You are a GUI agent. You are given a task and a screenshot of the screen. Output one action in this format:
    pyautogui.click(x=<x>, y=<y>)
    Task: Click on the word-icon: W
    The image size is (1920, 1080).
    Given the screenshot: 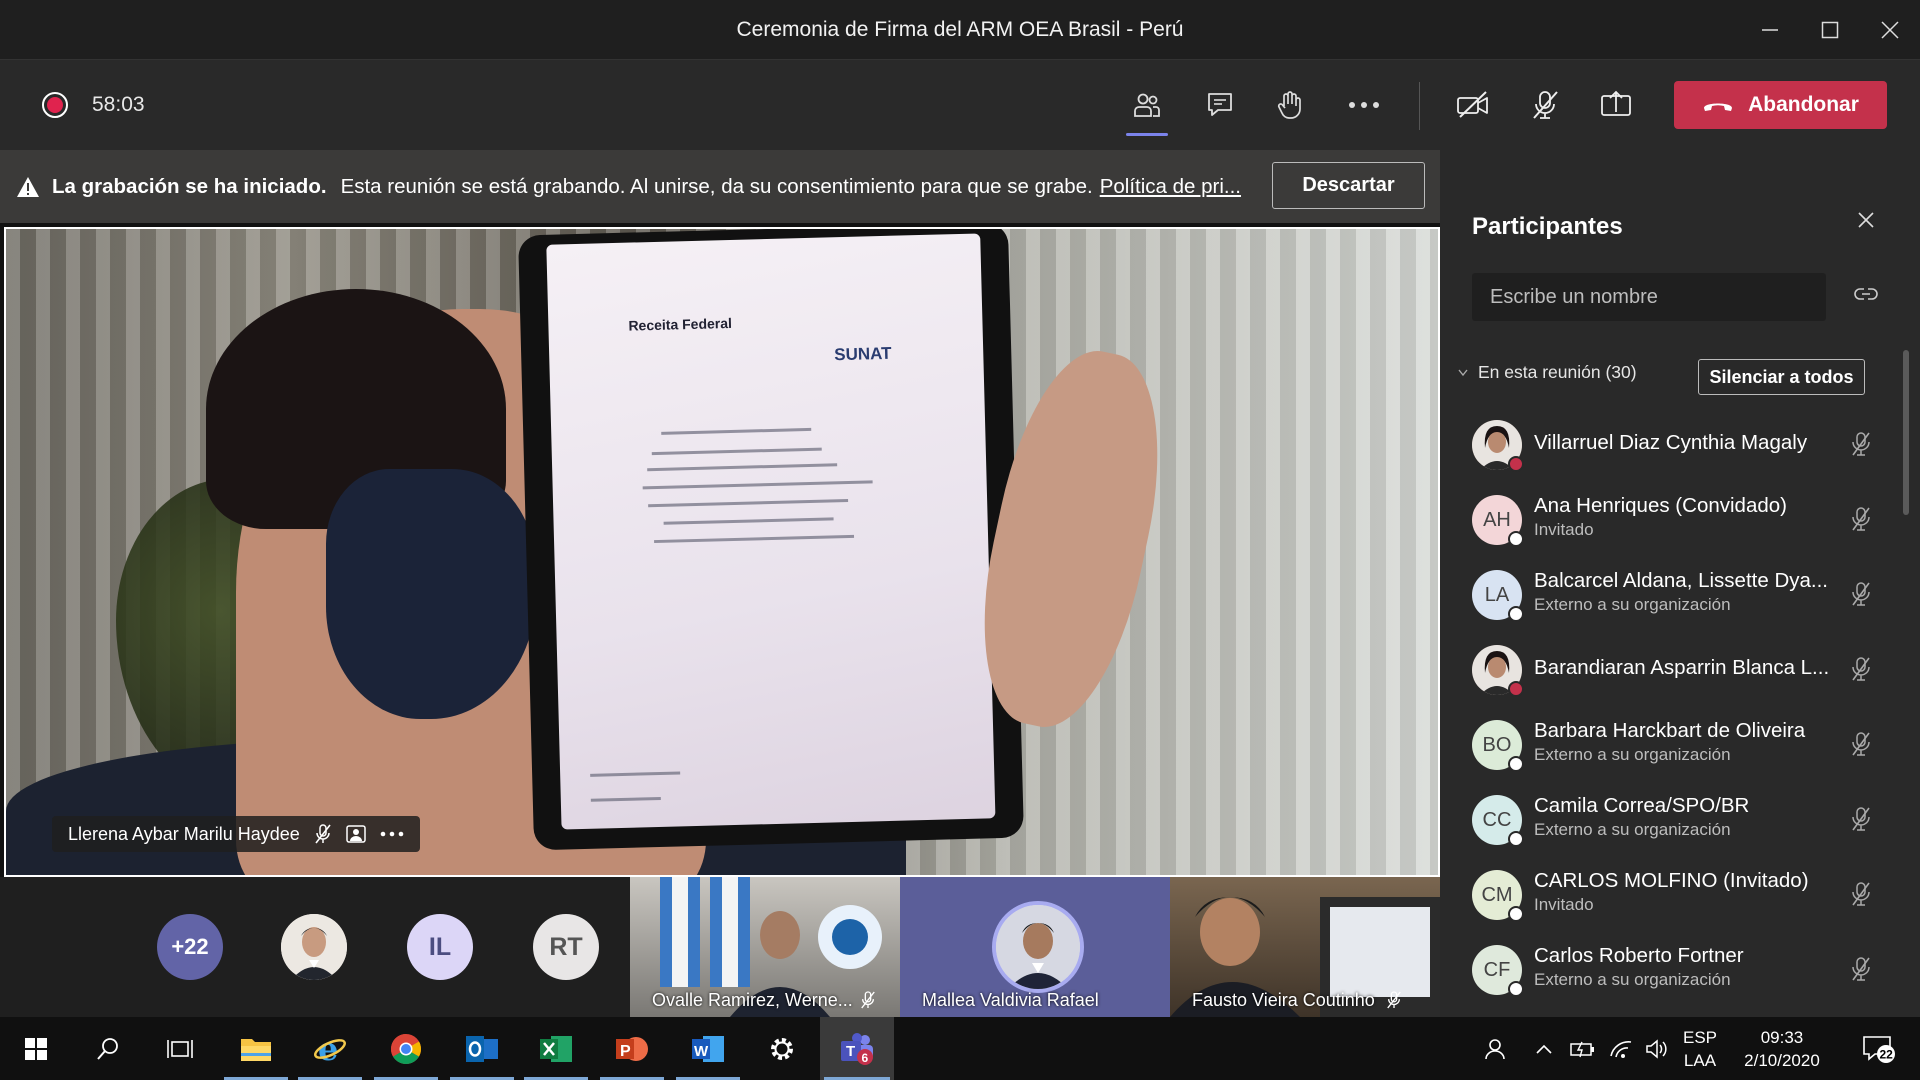 What is the action you would take?
    pyautogui.click(x=708, y=1048)
    